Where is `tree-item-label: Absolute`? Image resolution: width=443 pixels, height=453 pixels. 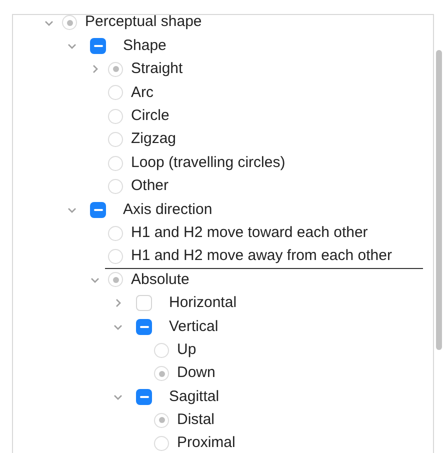
tree-item-label: Absolute is located at coordinates (160, 280).